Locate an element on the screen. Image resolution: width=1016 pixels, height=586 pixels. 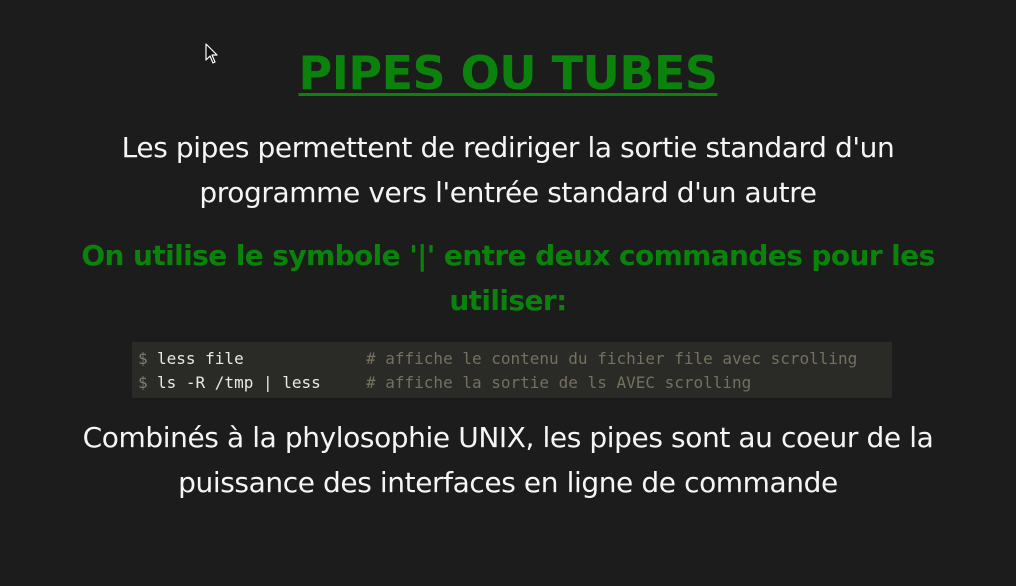
slide-title: PIPES OU TUBES is located at coordinates (508, 73).